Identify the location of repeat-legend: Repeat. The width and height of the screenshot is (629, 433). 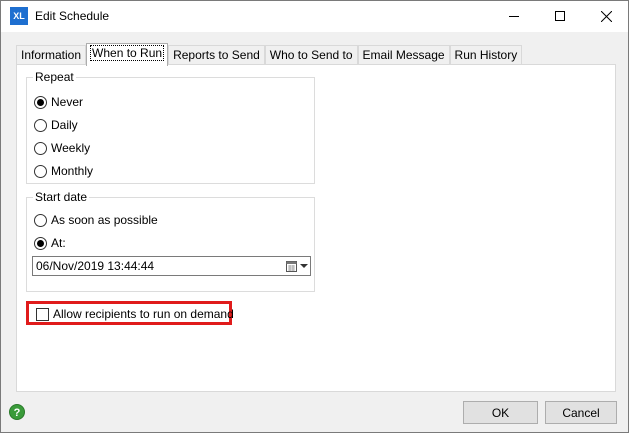
(54, 77).